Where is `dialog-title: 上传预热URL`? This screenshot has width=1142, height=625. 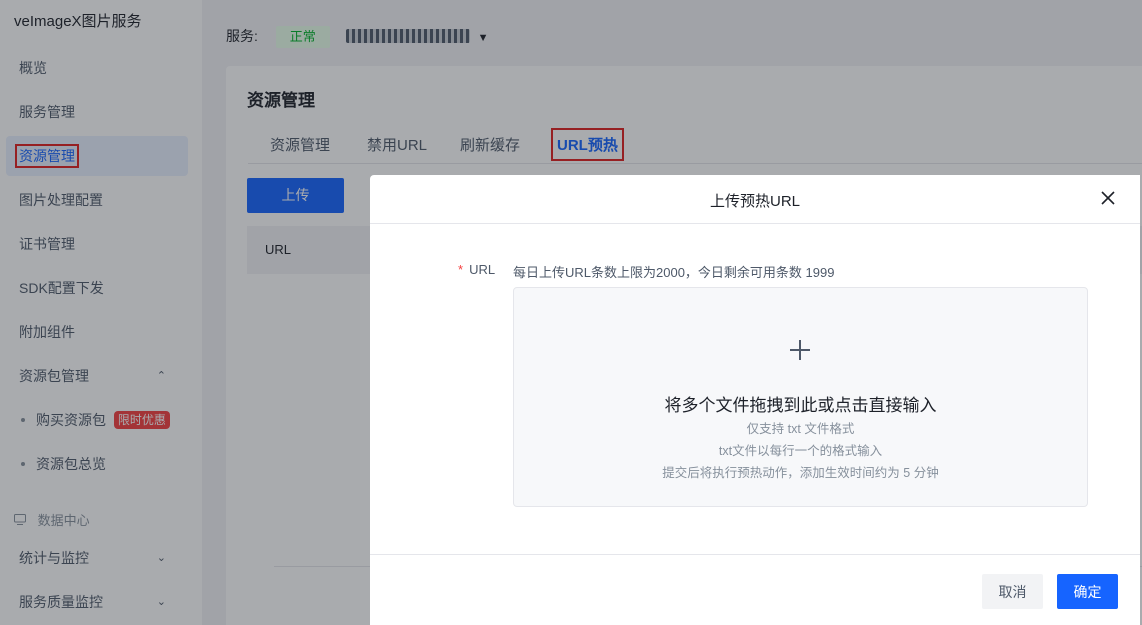 dialog-title: 上传预热URL is located at coordinates (754, 201).